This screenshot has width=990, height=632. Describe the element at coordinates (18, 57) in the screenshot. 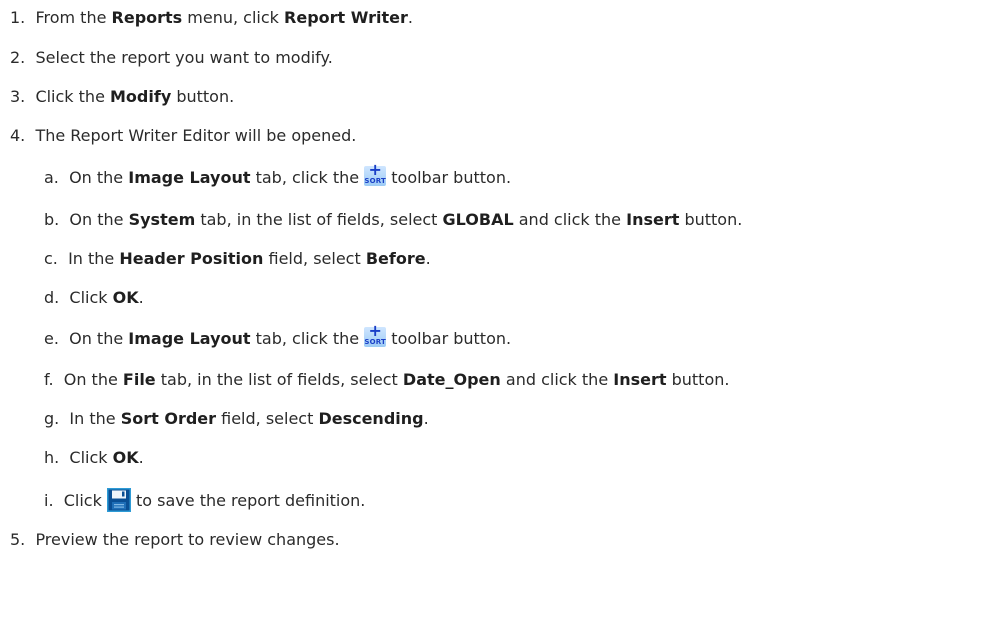

I see `step-number: 2.` at that location.